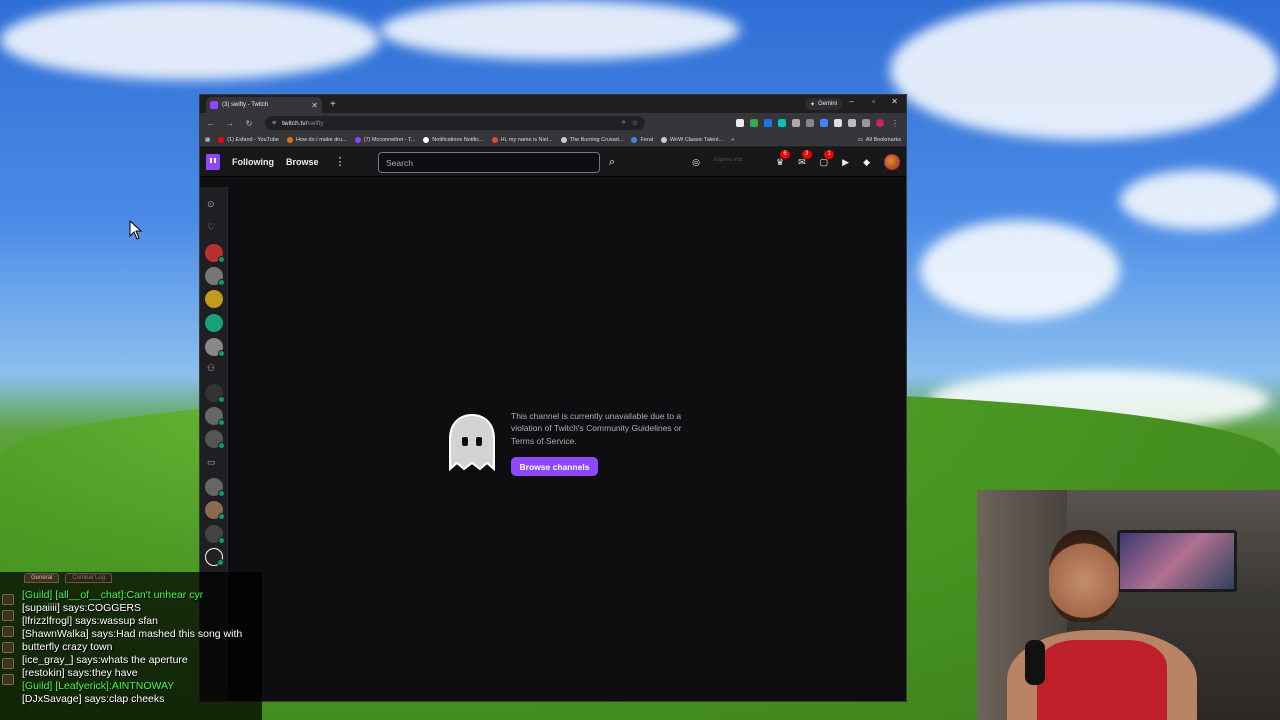 The height and width of the screenshot is (720, 1280). I want to click on twitch-icon, so click(357, 139).